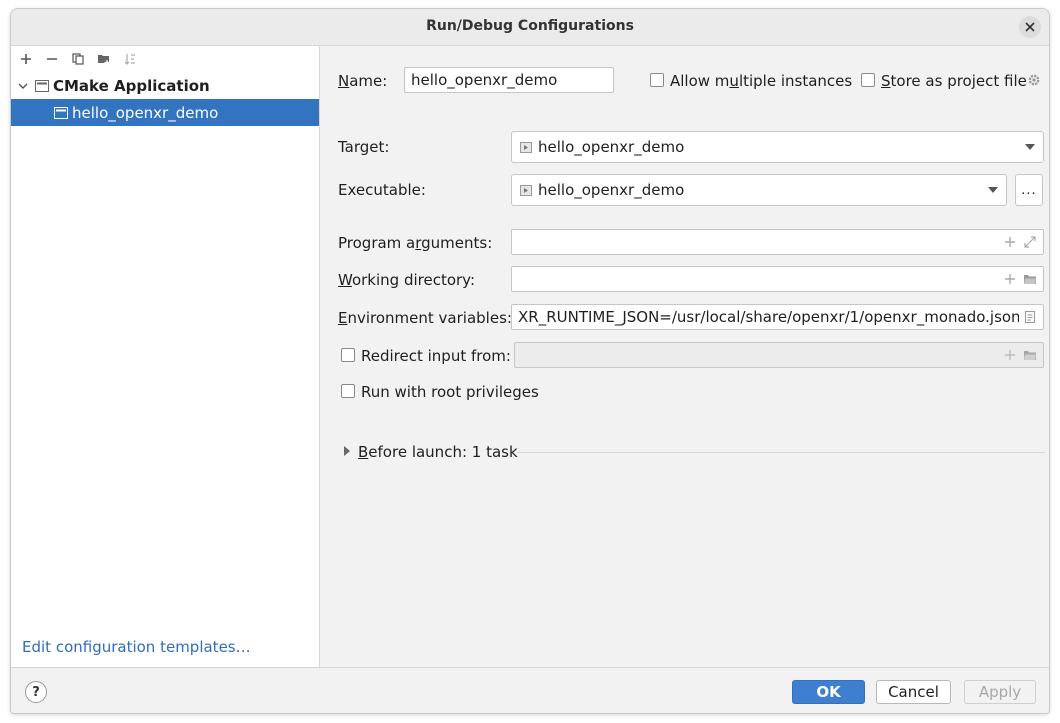 Image resolution: width=1060 pixels, height=723 pixels. Describe the element at coordinates (509, 80) in the screenshot. I see `name-field: hello_openxr_demo` at that location.